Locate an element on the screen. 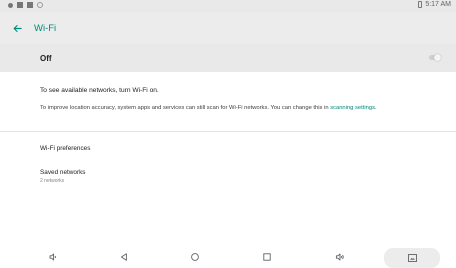  status-right: 5:17 AM is located at coordinates (434, 4).